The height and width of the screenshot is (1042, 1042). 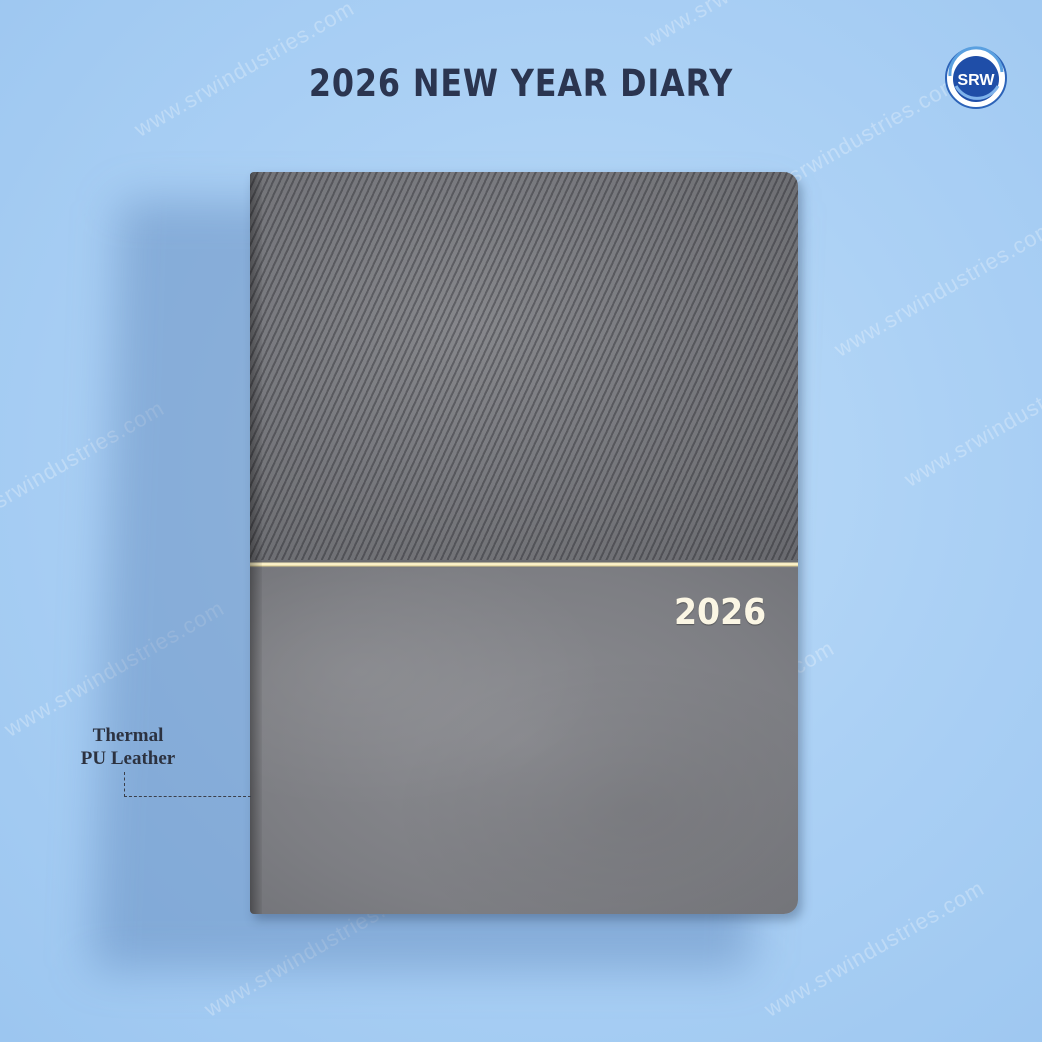 I want to click on callout-line-1: Thermal, so click(x=128, y=735).